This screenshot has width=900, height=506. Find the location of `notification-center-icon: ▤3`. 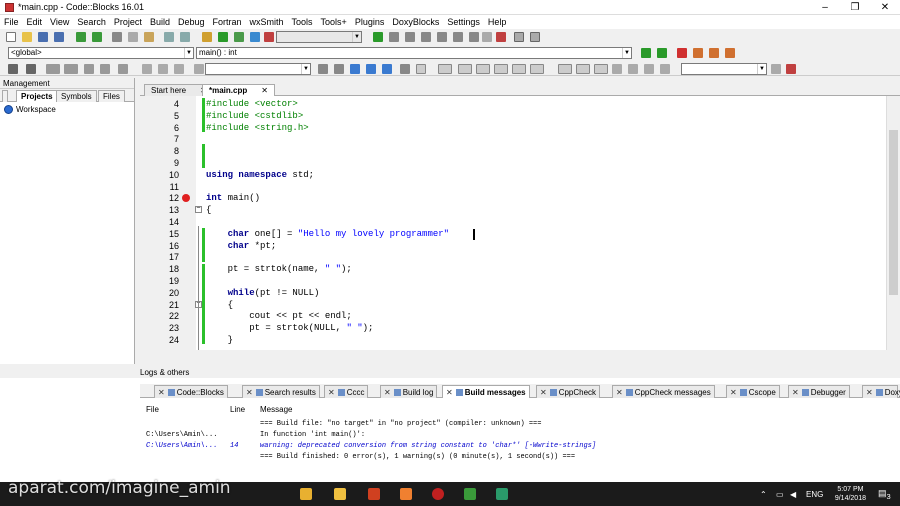

notification-center-icon: ▤3 is located at coordinates (884, 494).